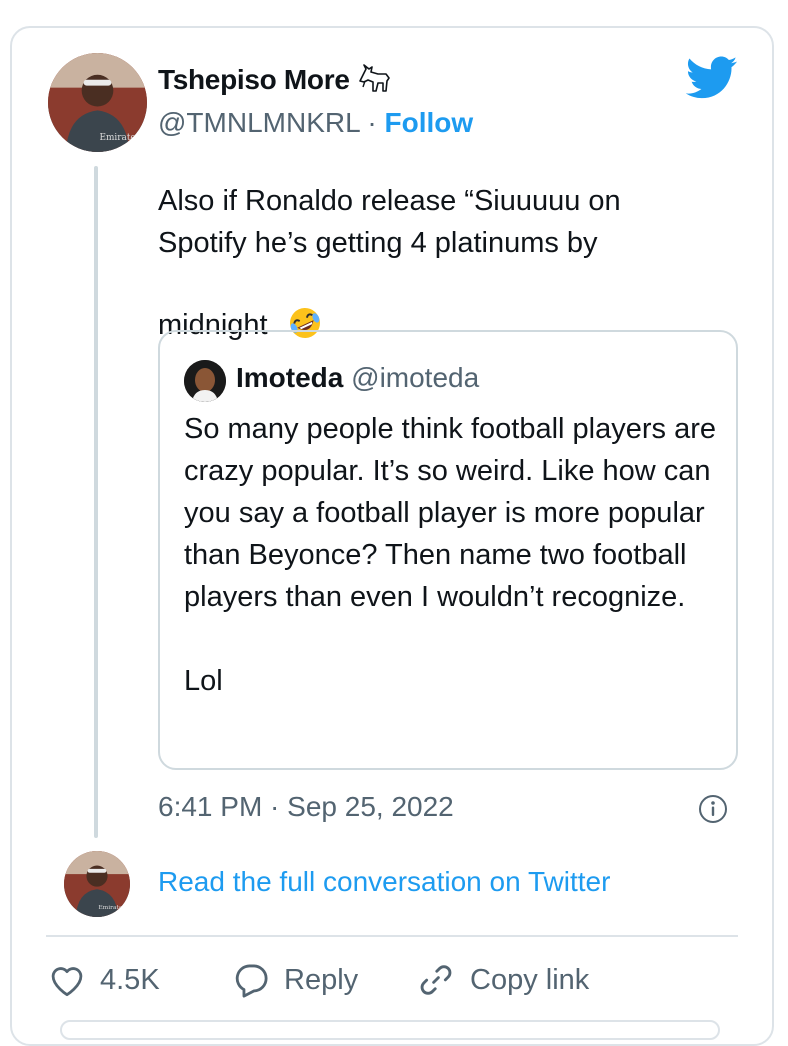  What do you see at coordinates (530, 979) in the screenshot?
I see `copy-link-label: Copy link` at bounding box center [530, 979].